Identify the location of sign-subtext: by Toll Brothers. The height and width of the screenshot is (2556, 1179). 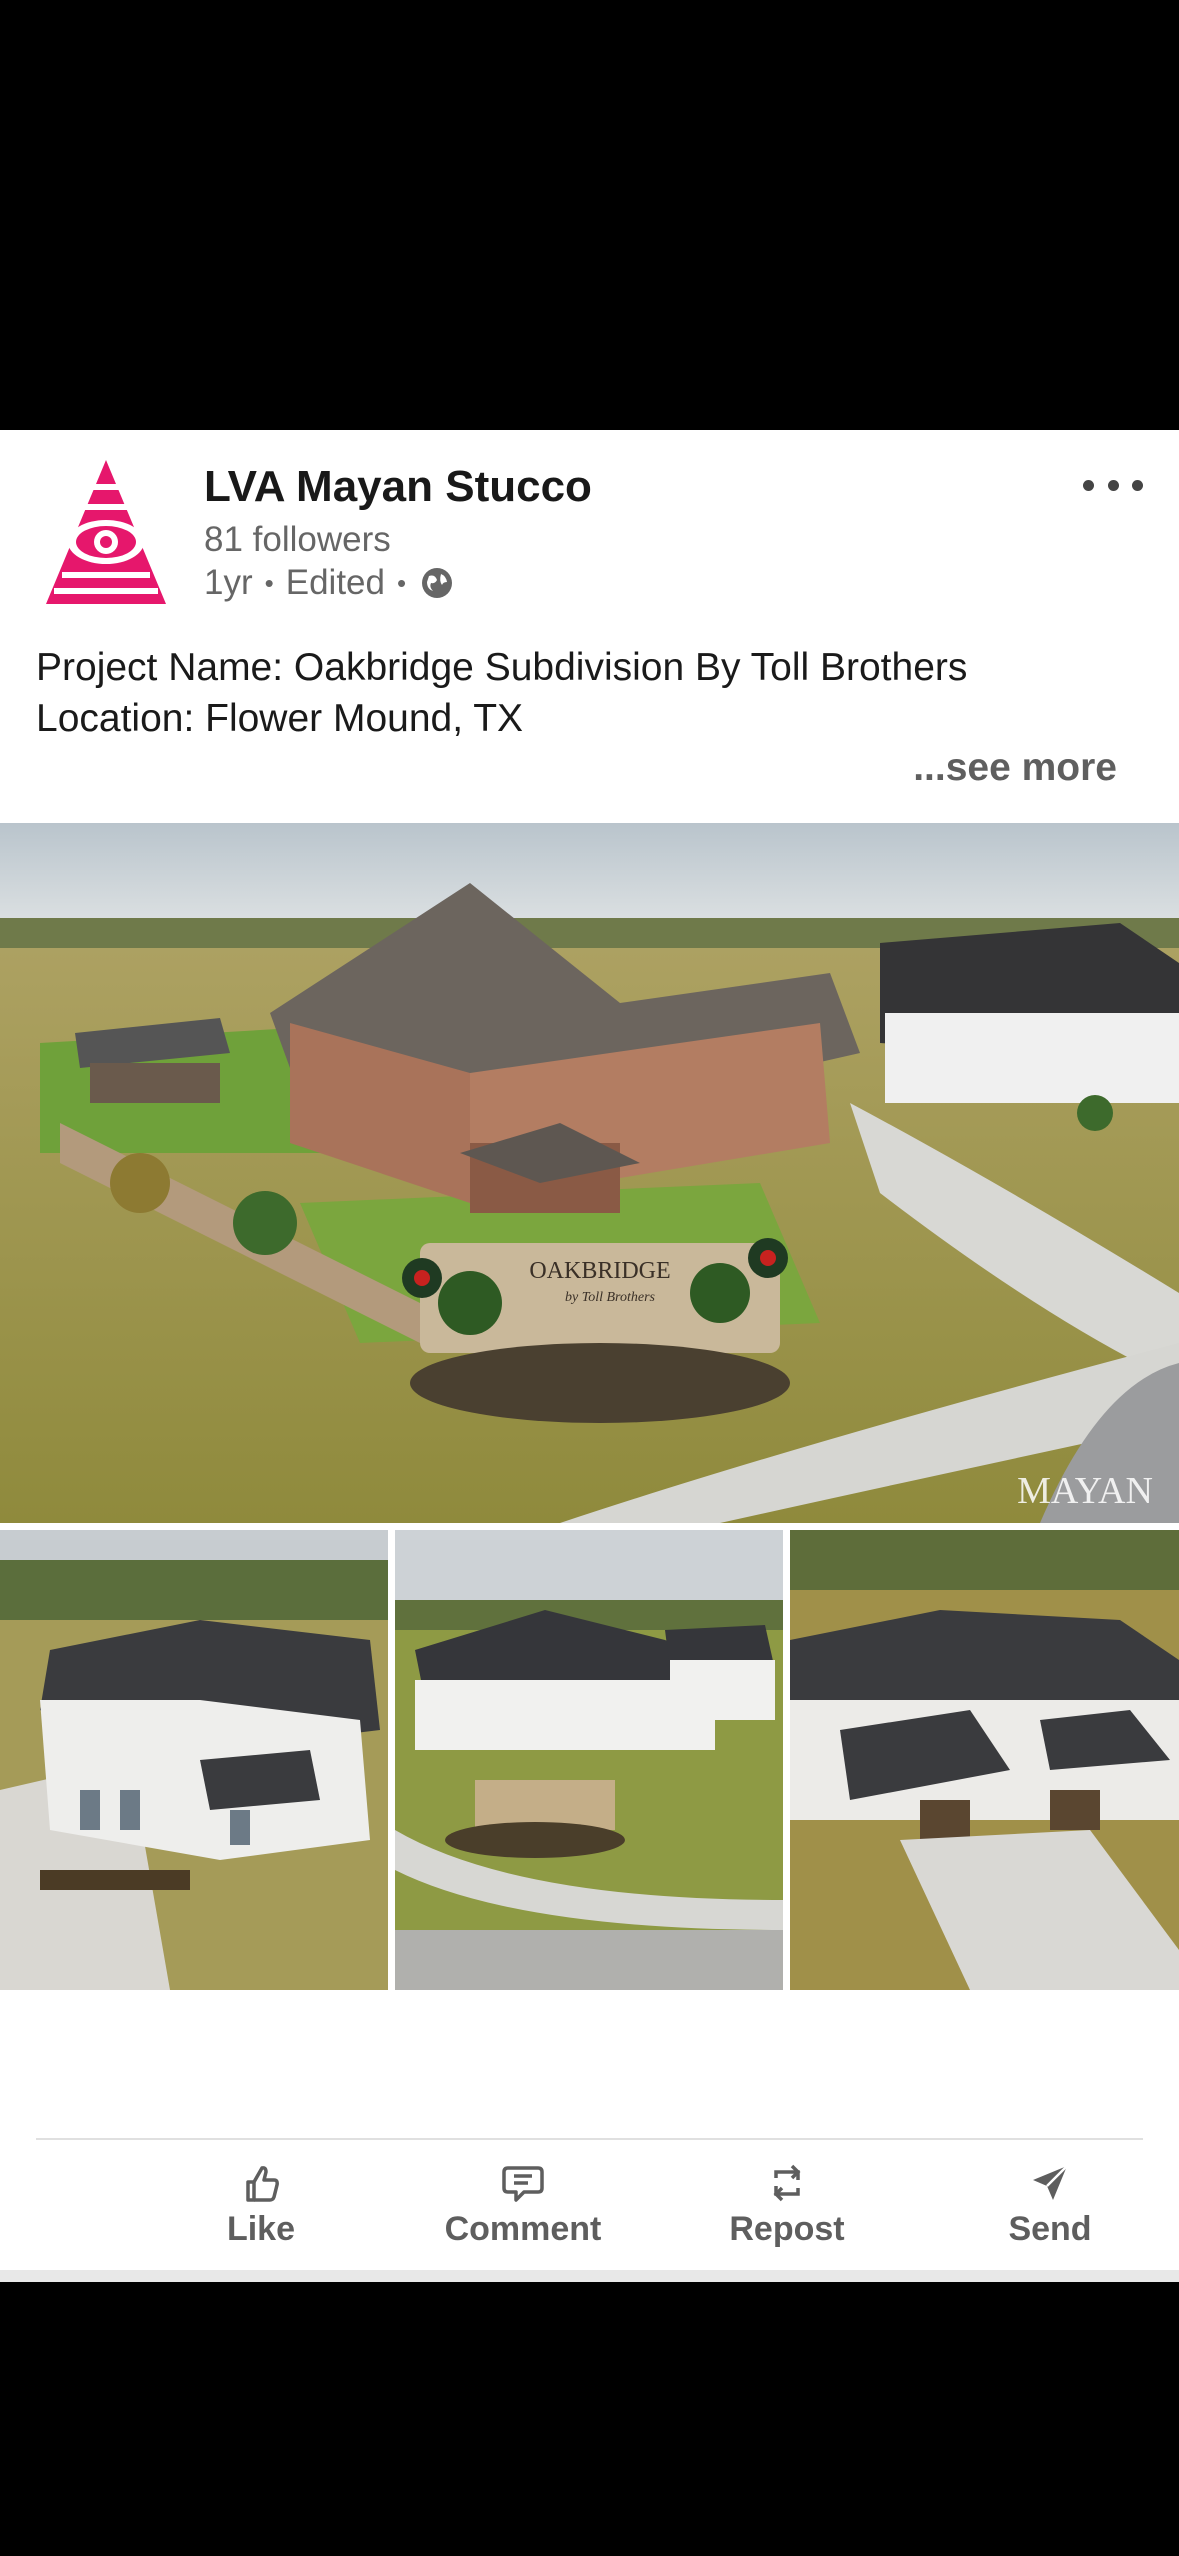
(610, 1297).